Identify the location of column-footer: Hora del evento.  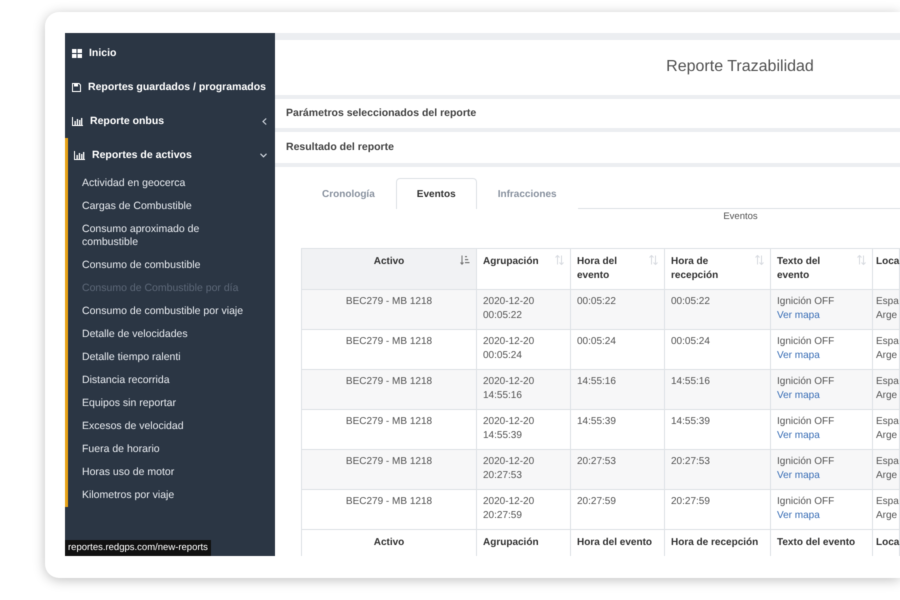
(614, 542).